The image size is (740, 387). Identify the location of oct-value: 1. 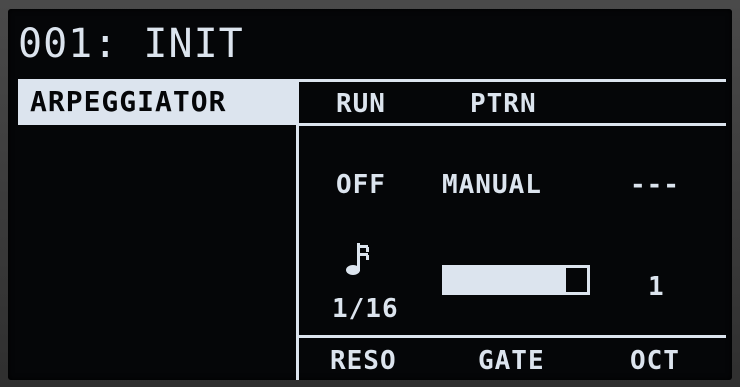
(656, 287).